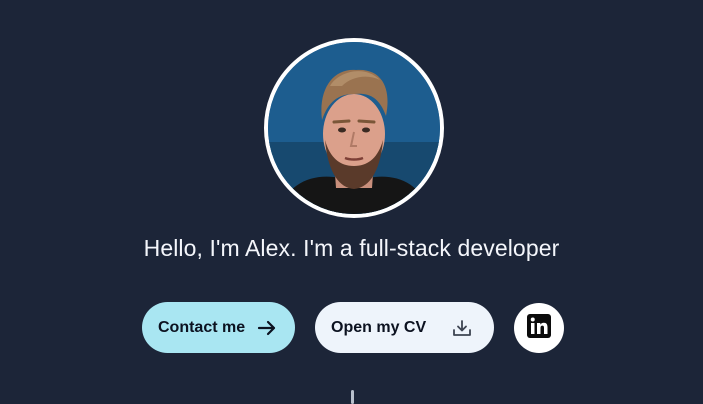 The height and width of the screenshot is (404, 703). Describe the element at coordinates (379, 327) in the screenshot. I see `open-cv-label: Open my CV` at that location.